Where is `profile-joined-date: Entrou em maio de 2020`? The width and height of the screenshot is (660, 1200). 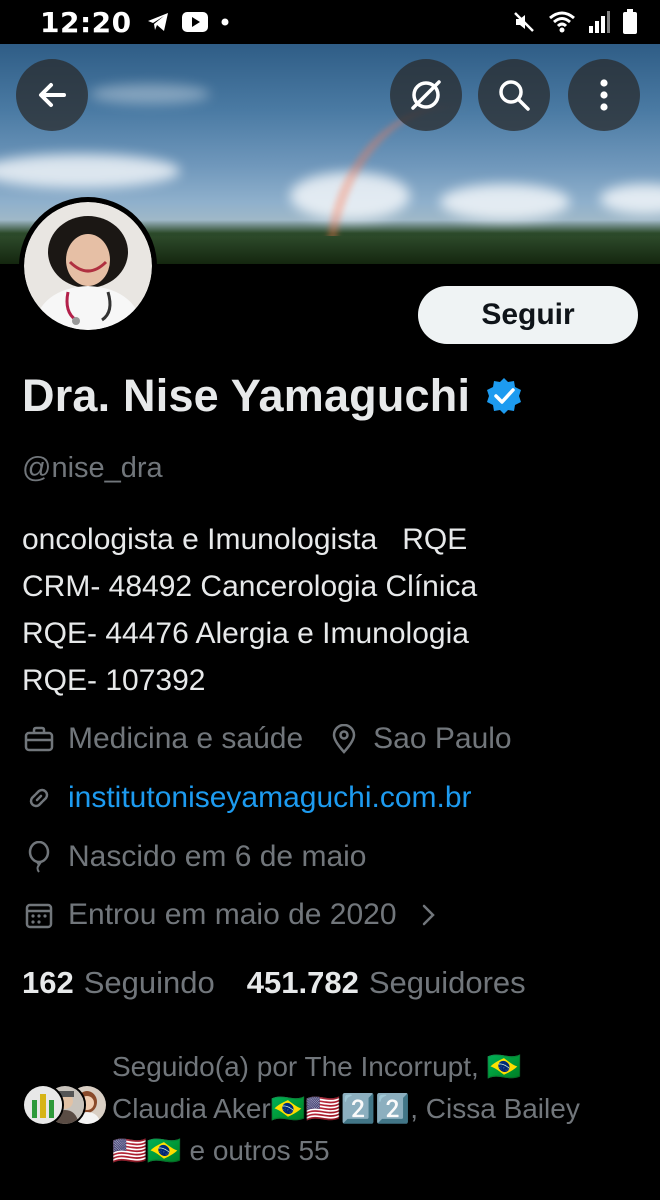 profile-joined-date: Entrou em maio de 2020 is located at coordinates (232, 914).